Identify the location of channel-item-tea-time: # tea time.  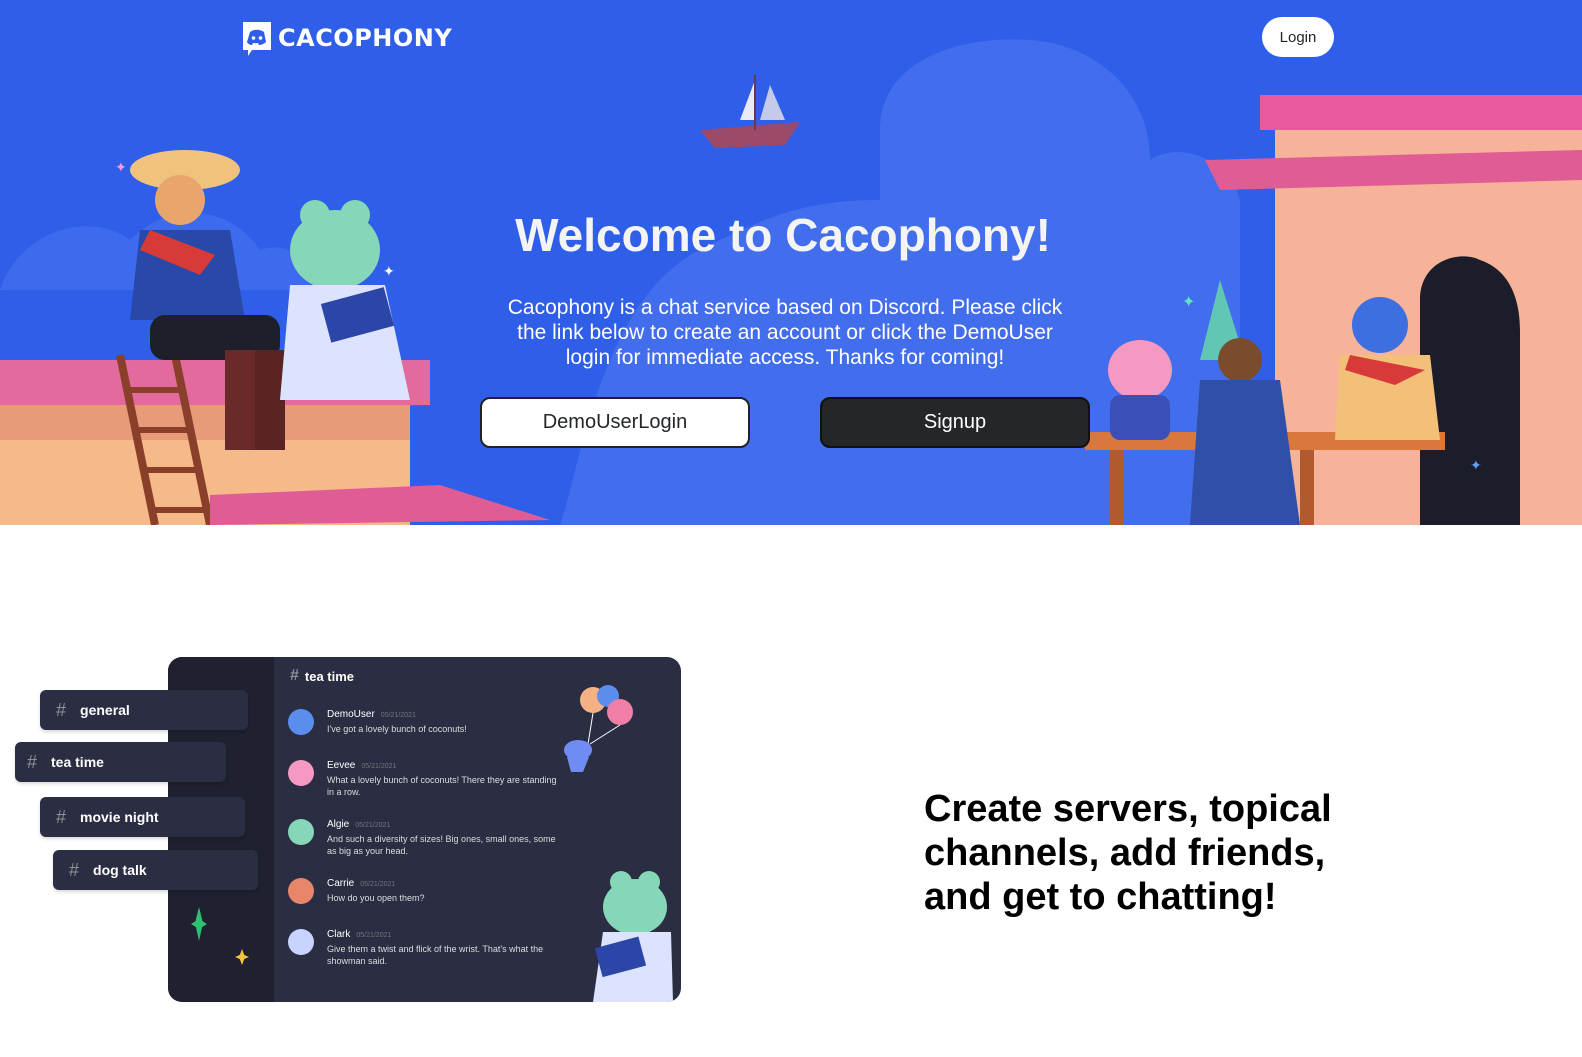
(120, 762).